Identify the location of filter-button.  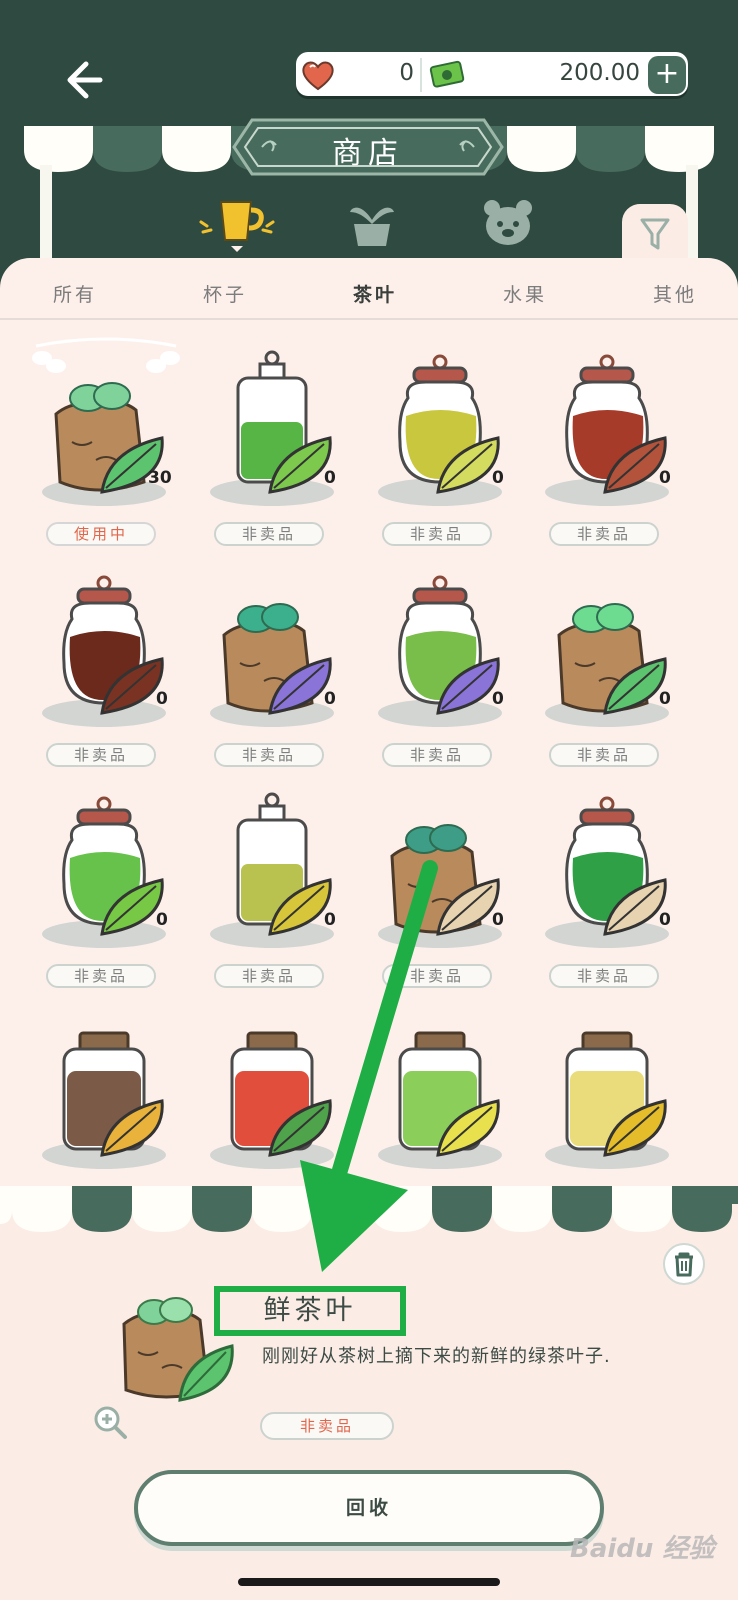
(655, 235).